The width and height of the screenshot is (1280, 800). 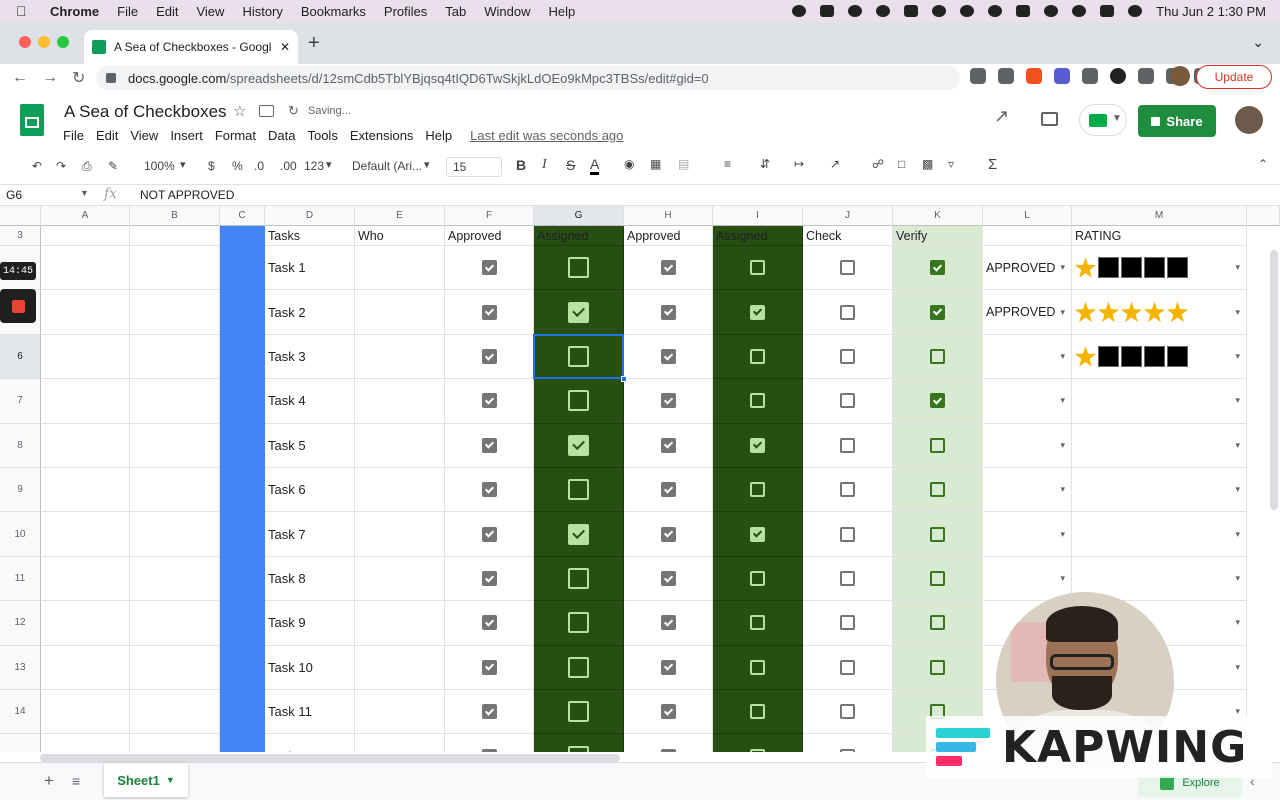 What do you see at coordinates (85, 216) in the screenshot?
I see `column-header-a: A` at bounding box center [85, 216].